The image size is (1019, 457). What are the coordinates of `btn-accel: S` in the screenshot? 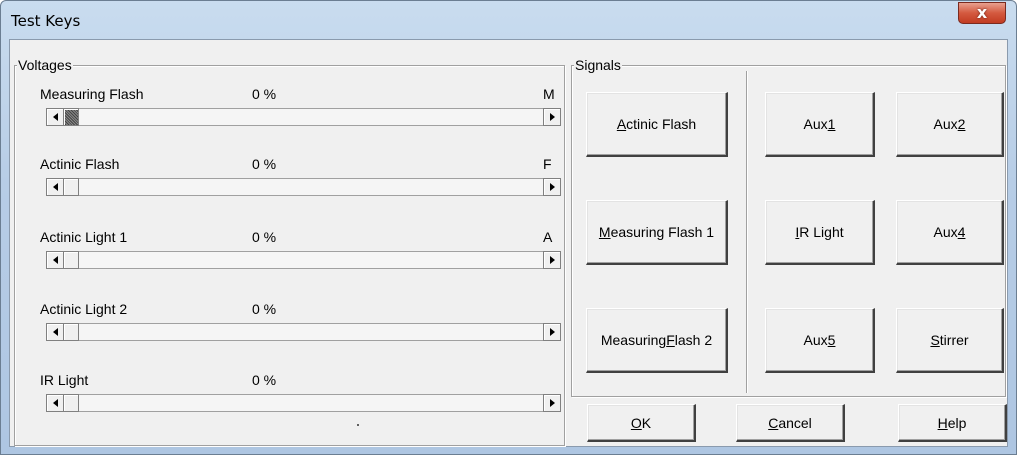 It's located at (935, 340).